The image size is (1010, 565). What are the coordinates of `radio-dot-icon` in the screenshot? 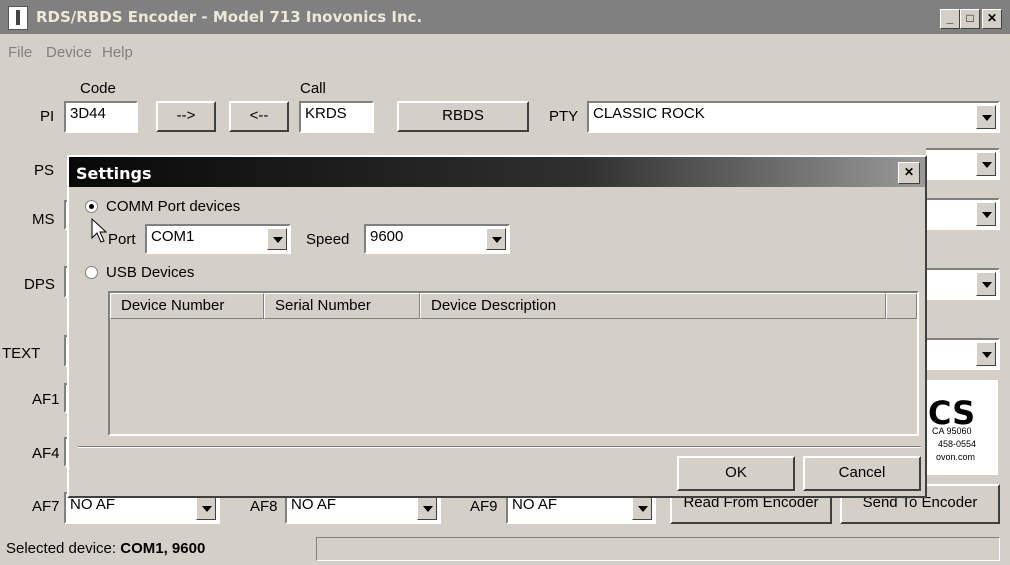 It's located at (91, 206).